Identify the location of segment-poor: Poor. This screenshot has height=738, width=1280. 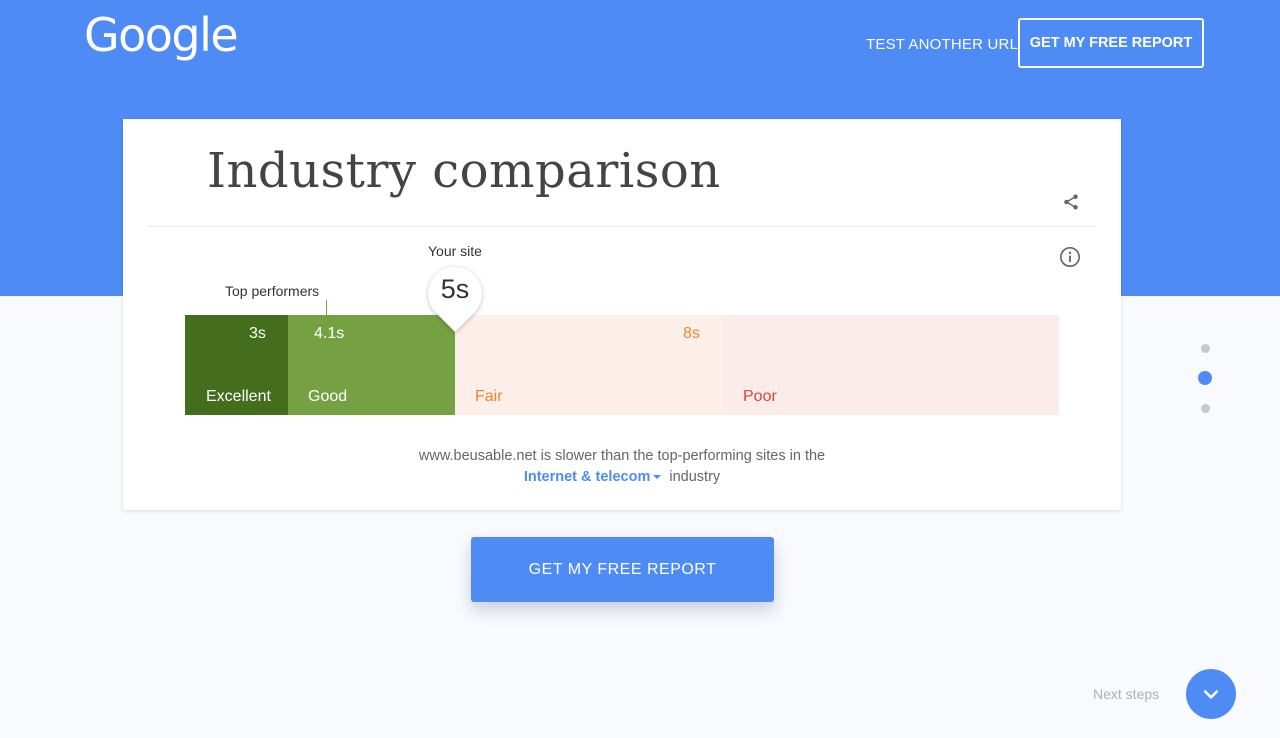
(890, 365).